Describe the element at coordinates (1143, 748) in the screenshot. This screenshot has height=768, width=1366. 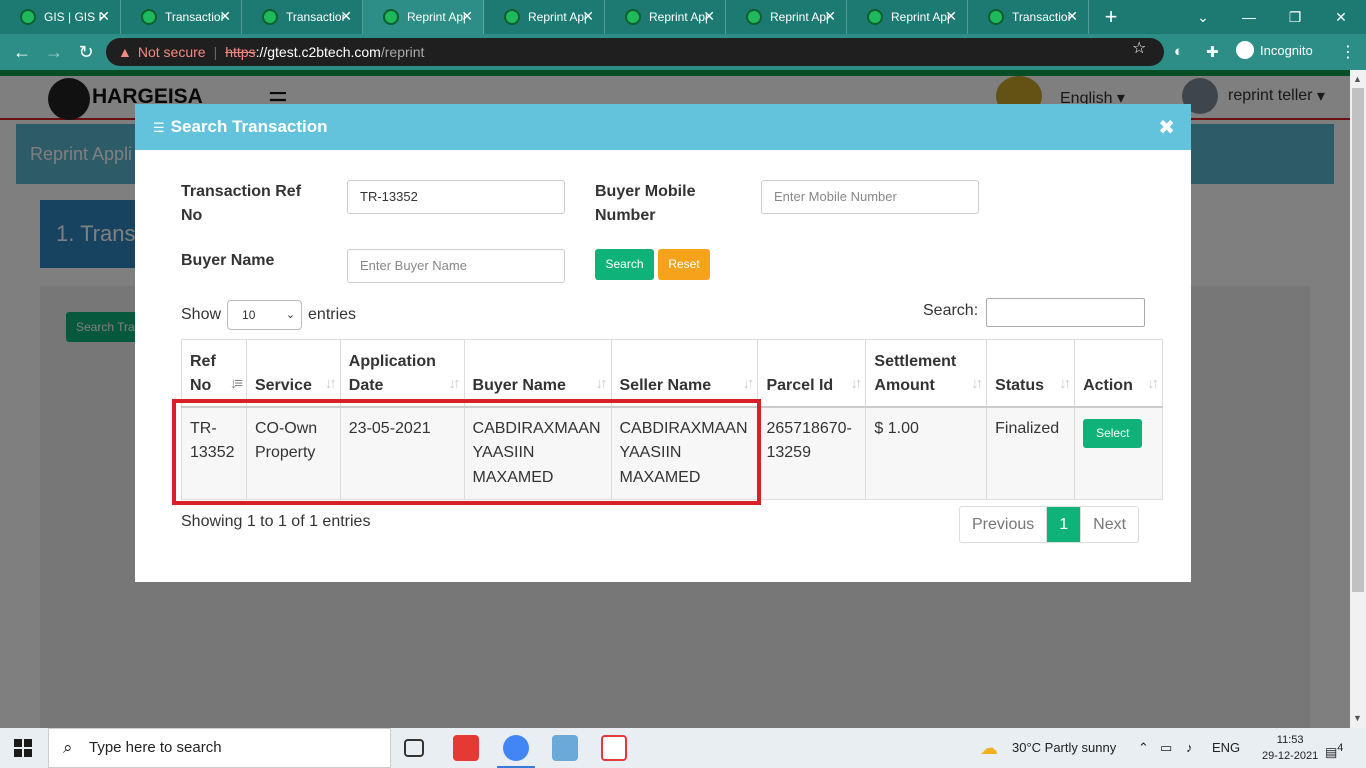
I see `tray-chevron-icon: ⌃` at that location.